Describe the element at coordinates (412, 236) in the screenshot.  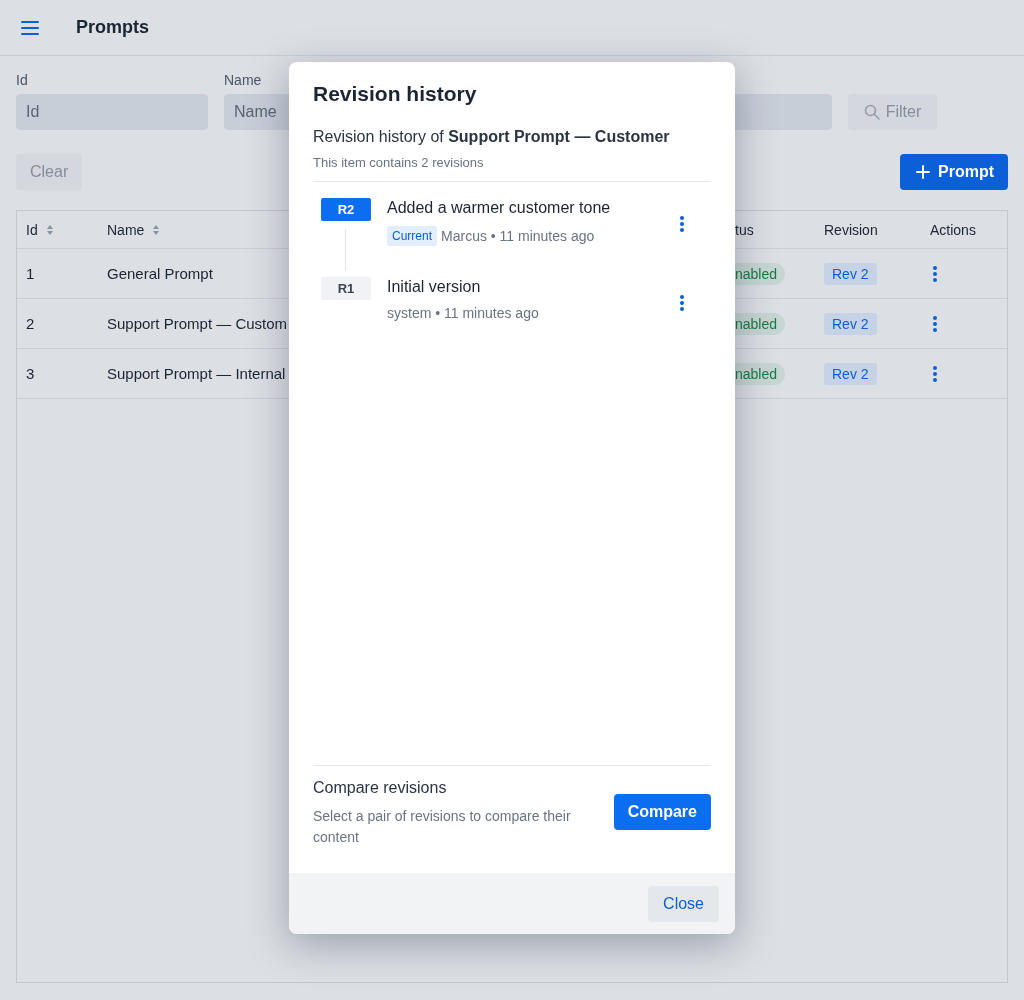
I see `current-tag: Current` at that location.